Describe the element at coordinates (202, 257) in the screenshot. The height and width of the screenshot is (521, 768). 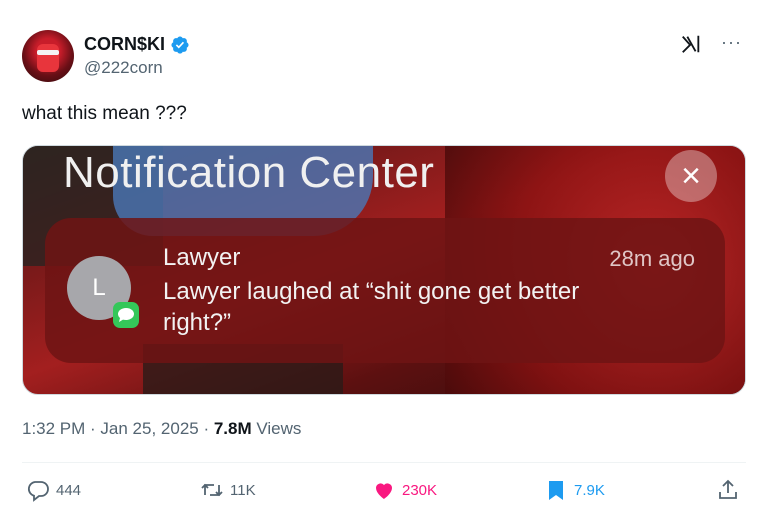
I see `notification-sender: Lawyer` at that location.